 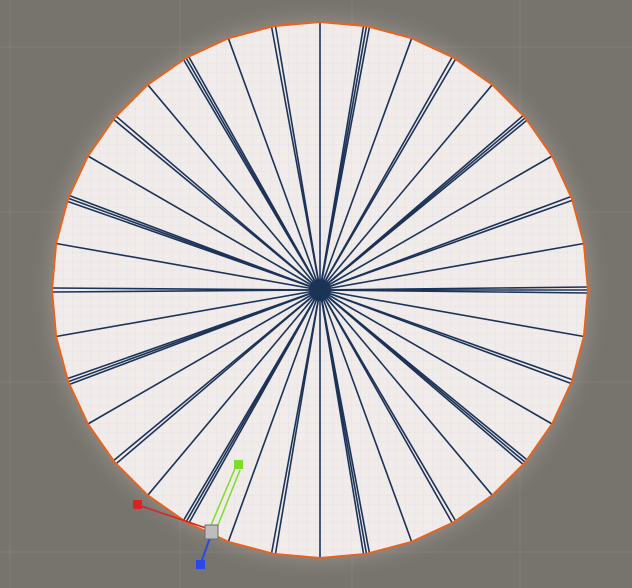 I want to click on mesh-hub, so click(x=320, y=290).